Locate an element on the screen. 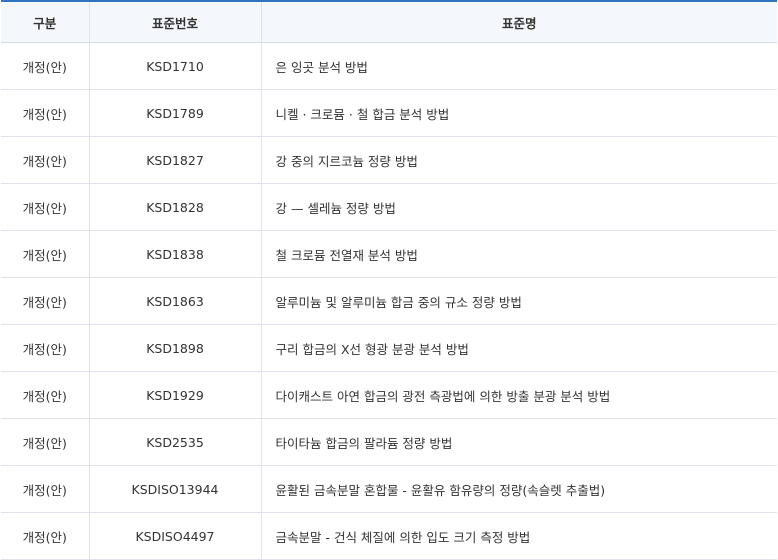  cell-code: KSD1863 is located at coordinates (174, 301).